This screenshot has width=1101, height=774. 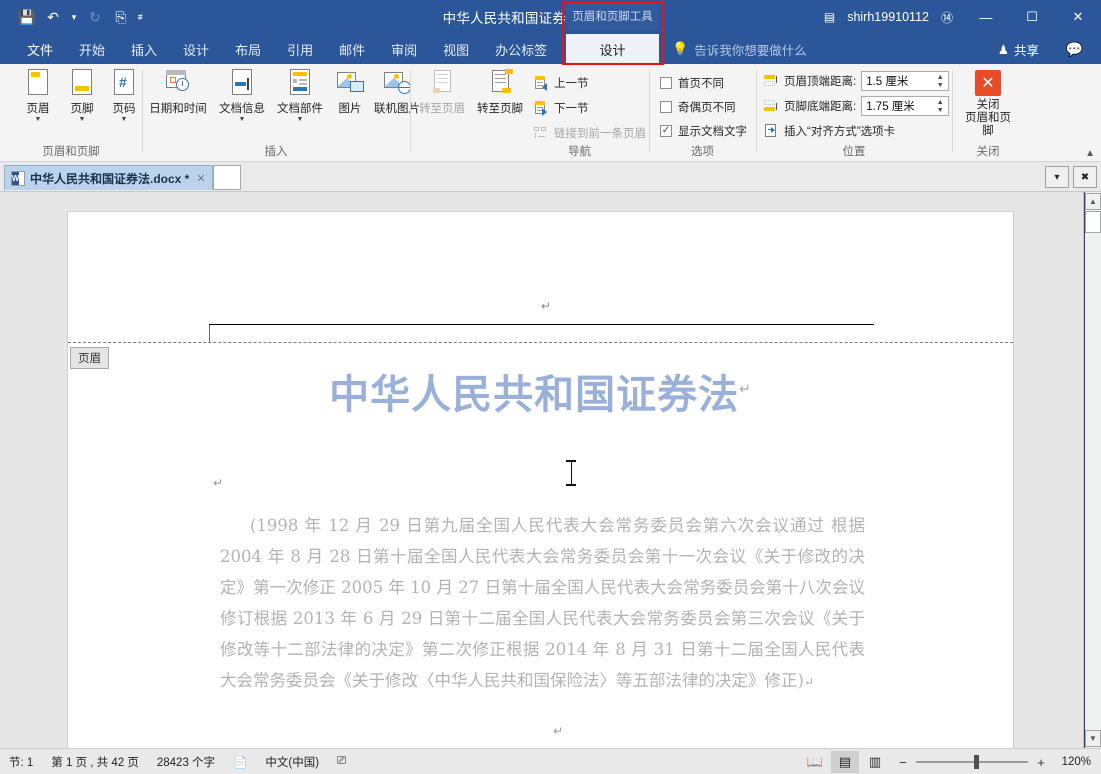 I want to click on scroll-down-button: ▼, so click(x=1093, y=738).